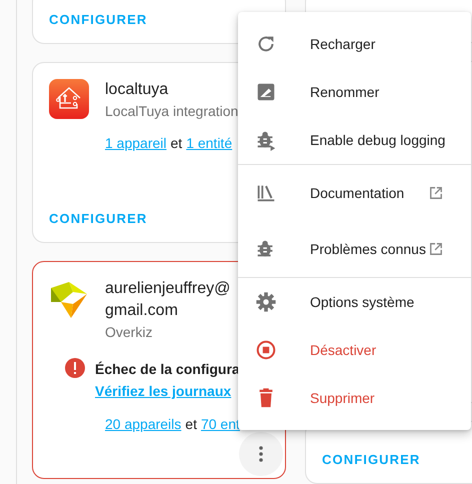  What do you see at coordinates (137, 90) in the screenshot?
I see `integration-title: localtuya` at bounding box center [137, 90].